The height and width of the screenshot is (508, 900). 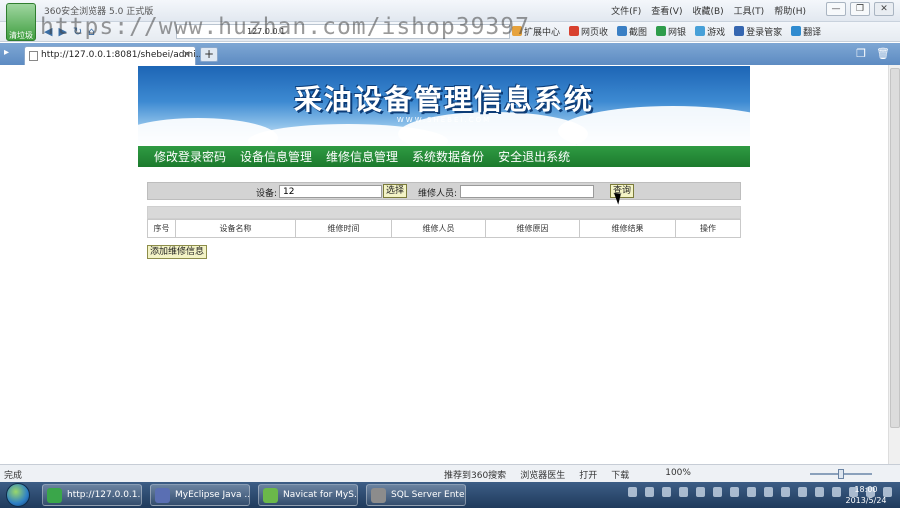 I want to click on home-icon: ⌂, so click(x=91, y=31).